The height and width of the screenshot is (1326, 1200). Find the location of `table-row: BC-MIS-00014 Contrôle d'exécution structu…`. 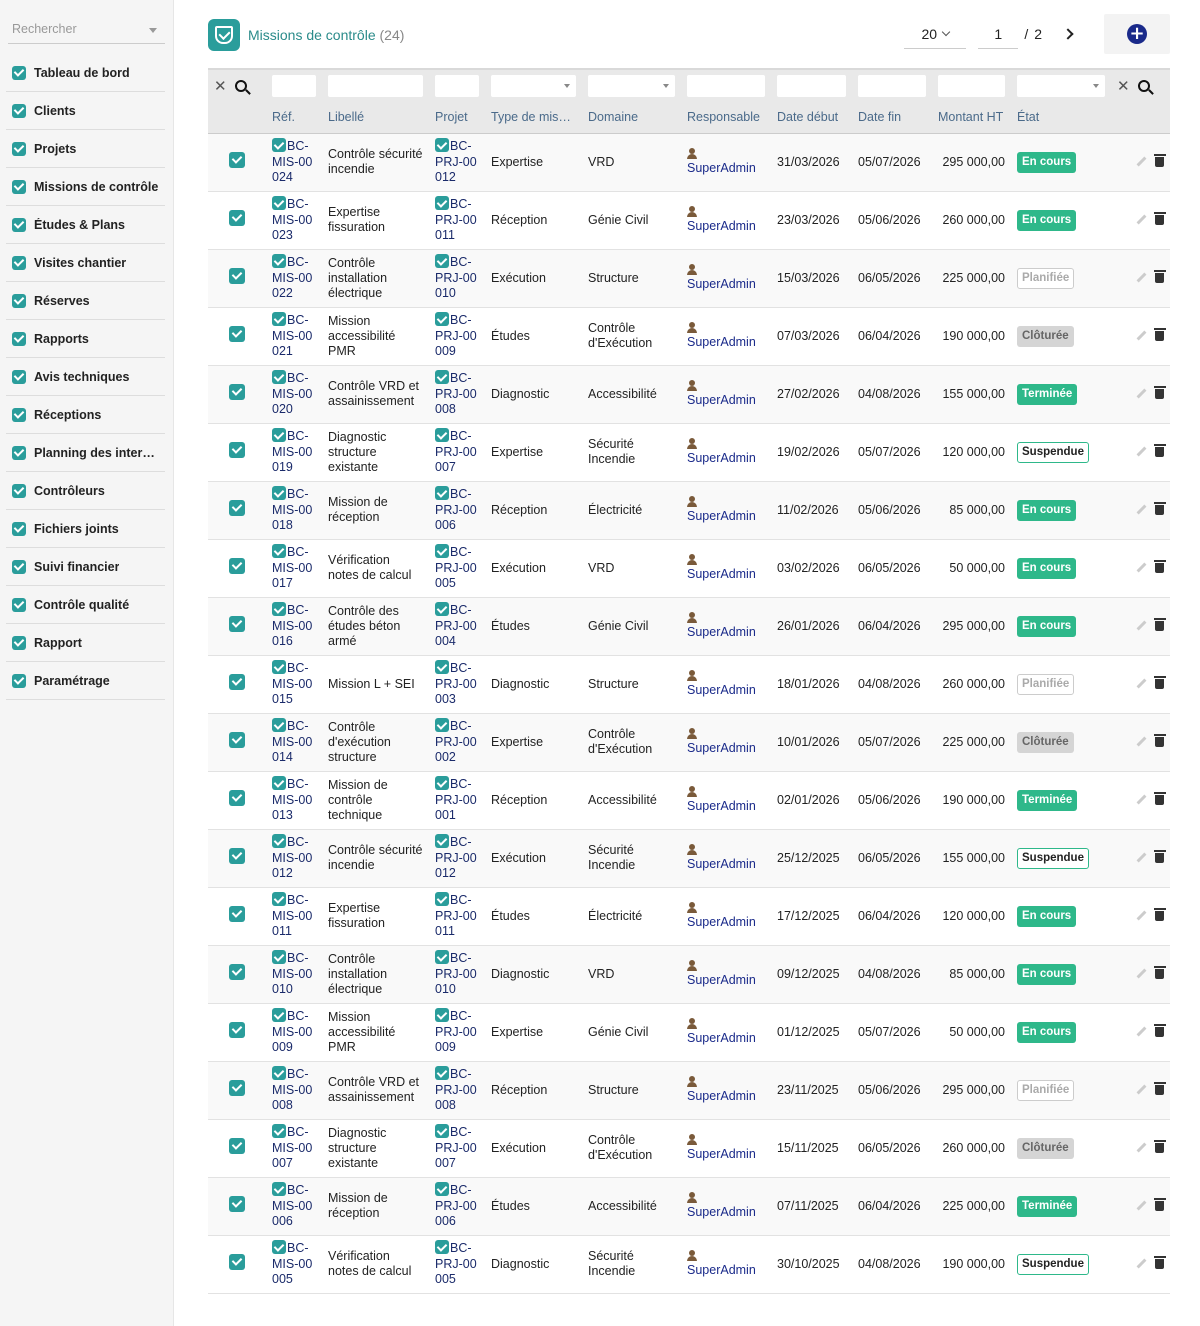

table-row: BC-MIS-00014 Contrôle d'exécution structu… is located at coordinates (689, 742).